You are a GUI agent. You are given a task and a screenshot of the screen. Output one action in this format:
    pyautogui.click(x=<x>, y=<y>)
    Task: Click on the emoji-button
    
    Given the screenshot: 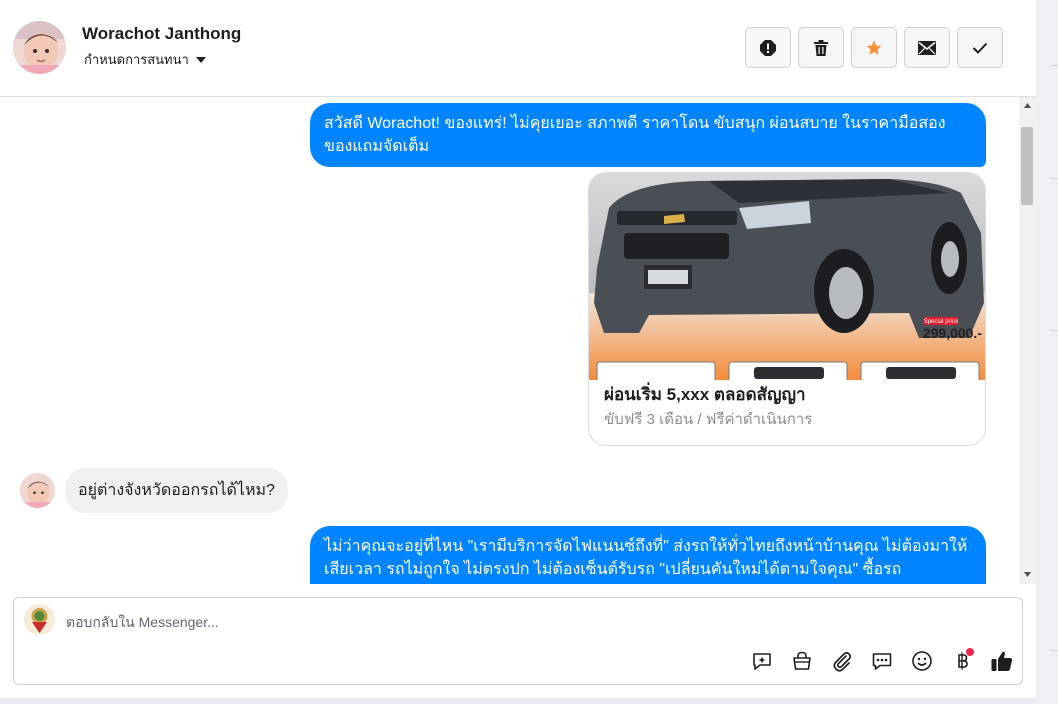 What is the action you would take?
    pyautogui.click(x=922, y=661)
    